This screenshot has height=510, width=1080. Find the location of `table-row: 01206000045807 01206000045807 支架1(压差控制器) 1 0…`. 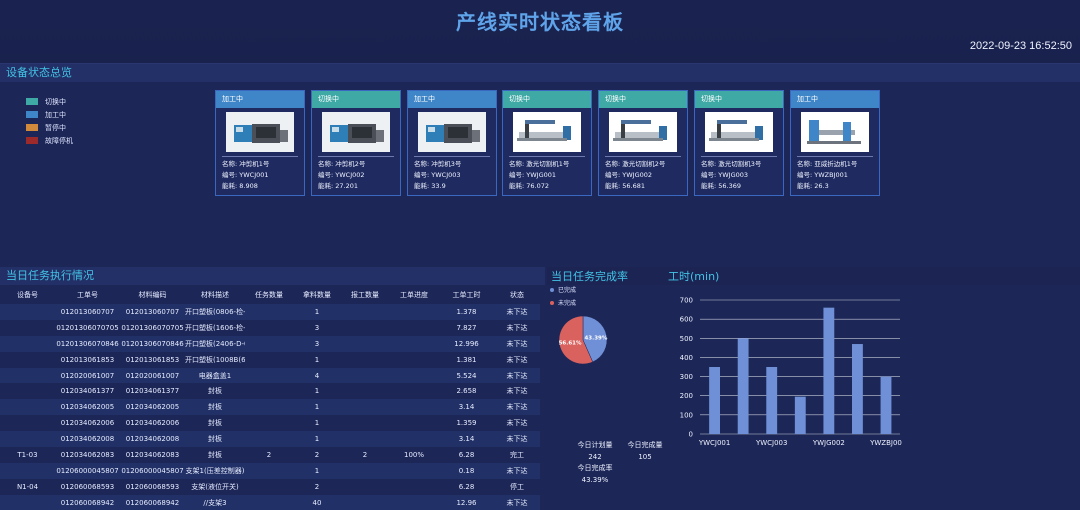

table-row: 01206000045807 01206000045807 支架1(压差控制器) 1 0… is located at coordinates (270, 470).